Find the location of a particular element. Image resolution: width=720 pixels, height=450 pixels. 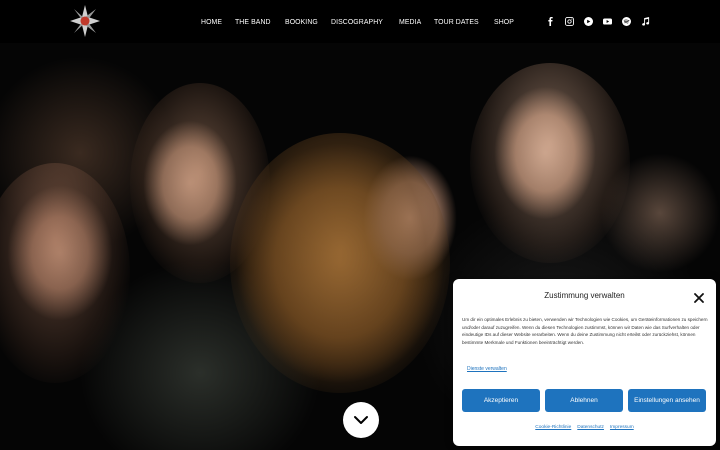

close-icon is located at coordinates (699, 296).